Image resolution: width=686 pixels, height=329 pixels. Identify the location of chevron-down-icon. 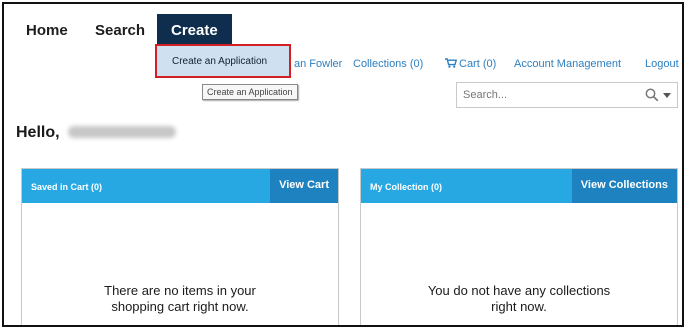
(667, 95).